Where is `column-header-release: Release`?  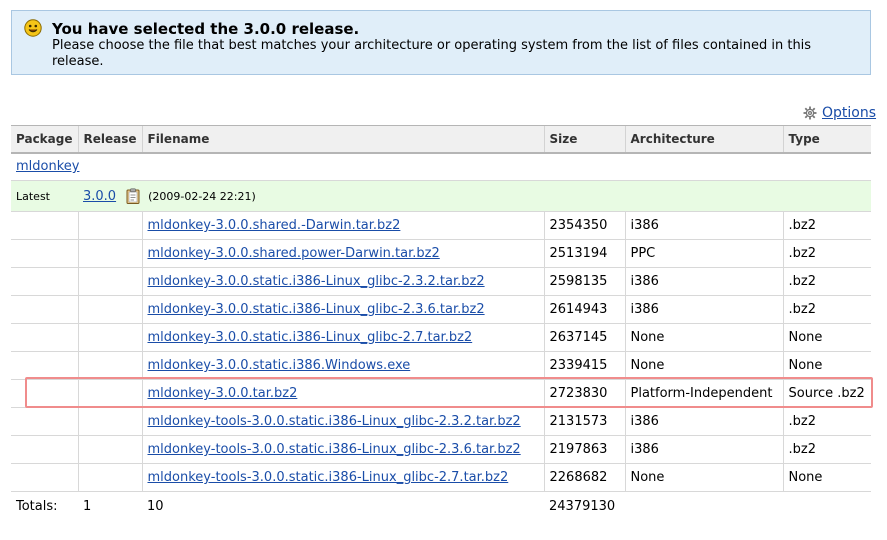 column-header-release: Release is located at coordinates (109, 139).